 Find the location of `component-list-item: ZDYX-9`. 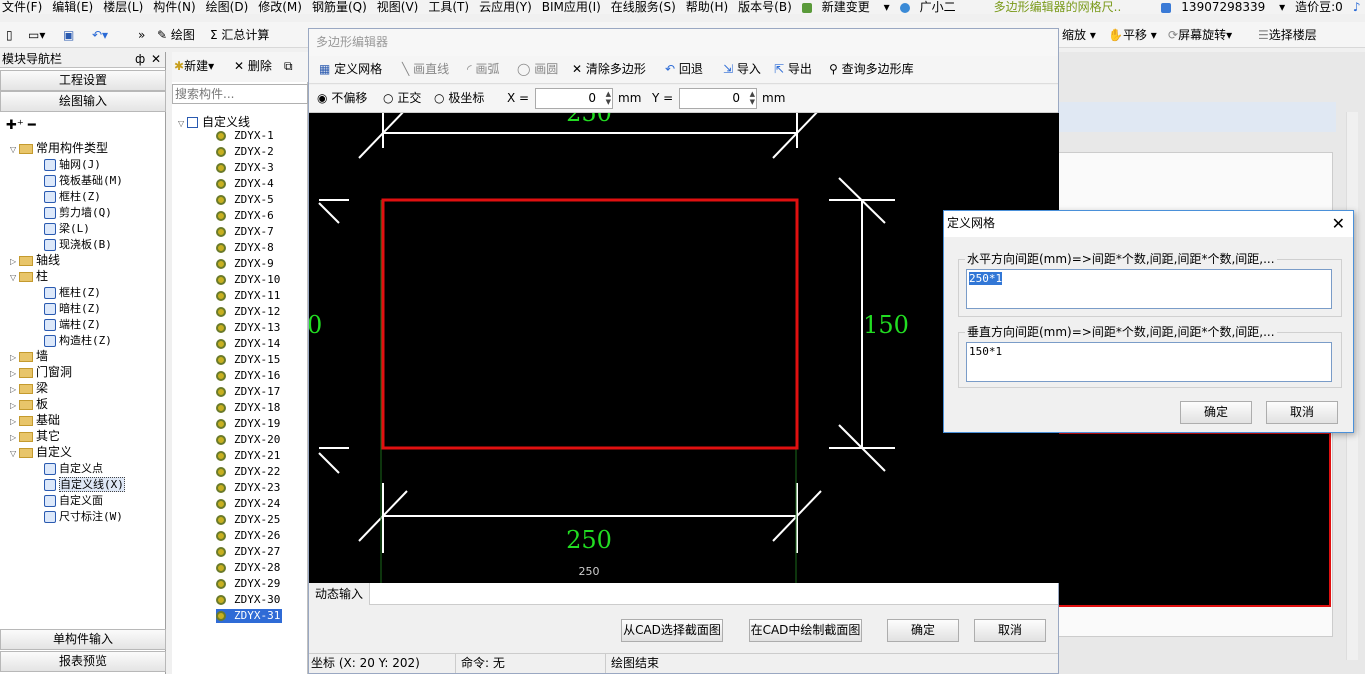

component-list-item: ZDYX-9 is located at coordinates (245, 264).